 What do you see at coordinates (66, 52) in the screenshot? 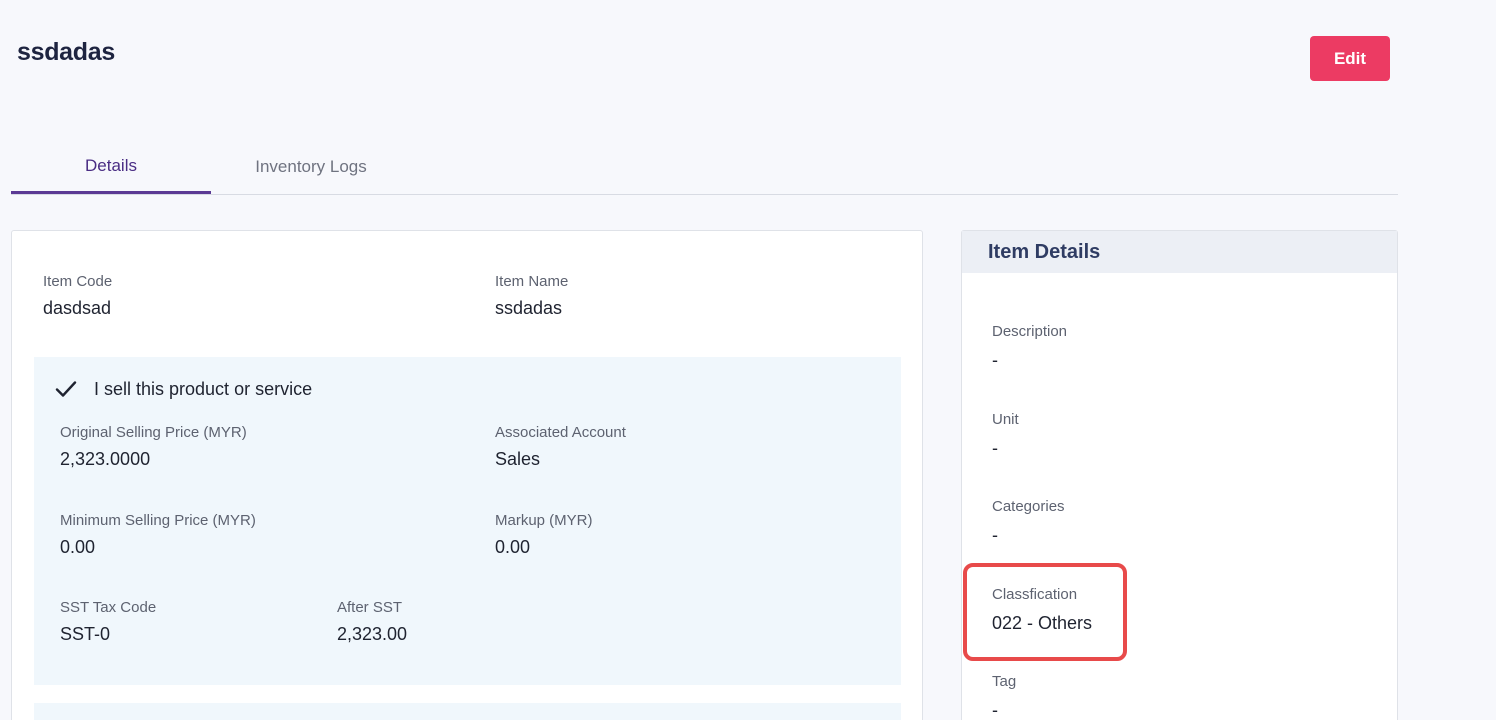
I see `page-title: ssdadas` at bounding box center [66, 52].